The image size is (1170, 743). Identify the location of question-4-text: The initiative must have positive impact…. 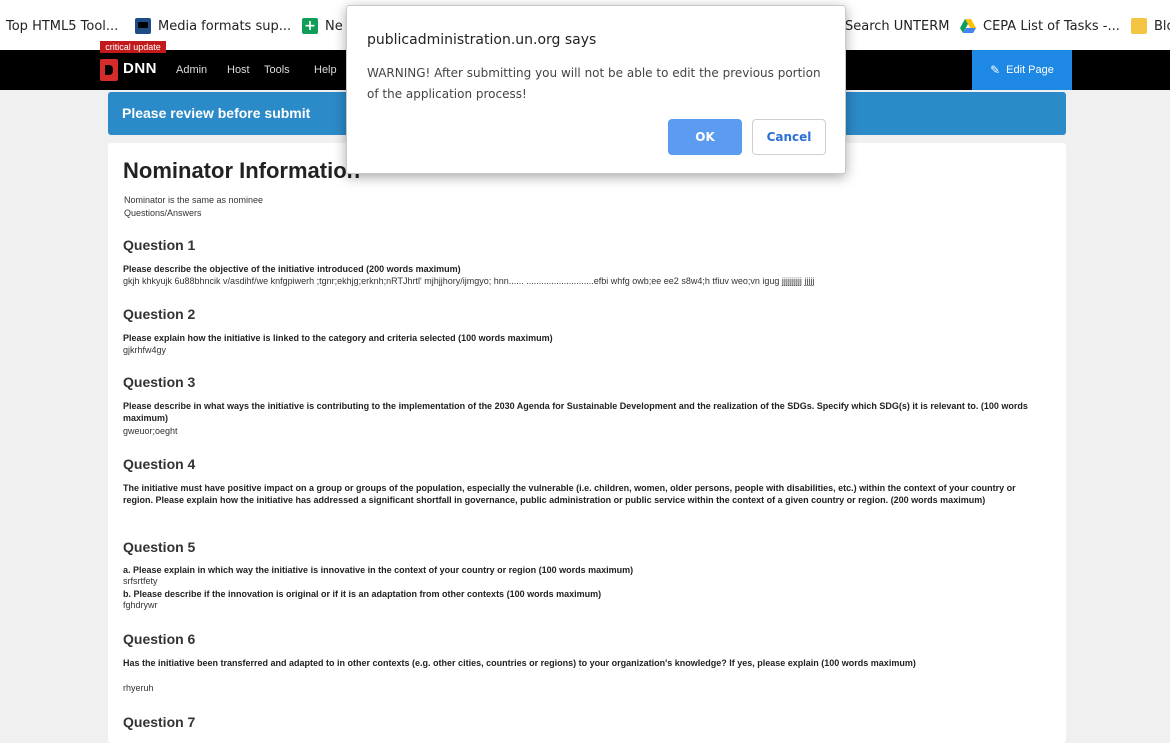
(569, 494).